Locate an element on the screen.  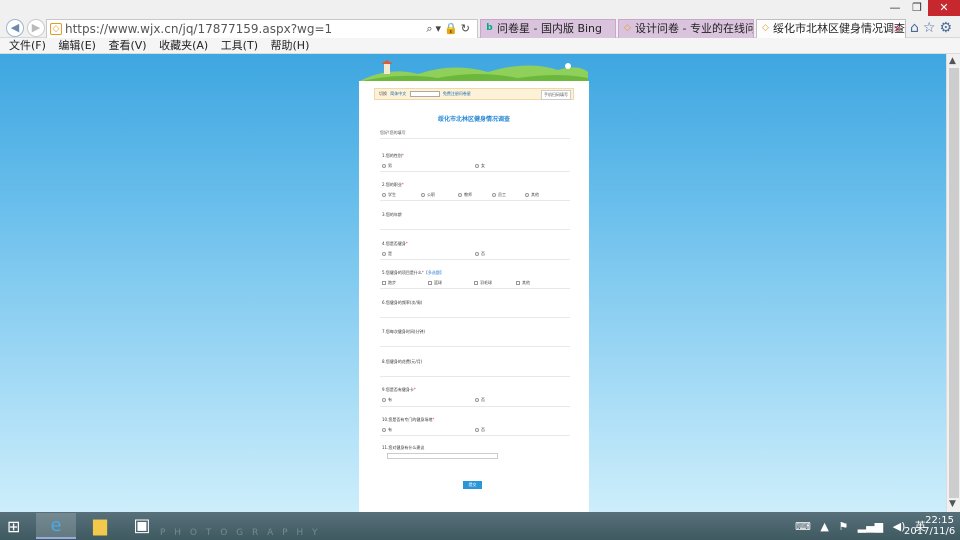
tab-survey-active: ◇ 绥化市北林区健身情况调查 × is located at coordinates (831, 29).